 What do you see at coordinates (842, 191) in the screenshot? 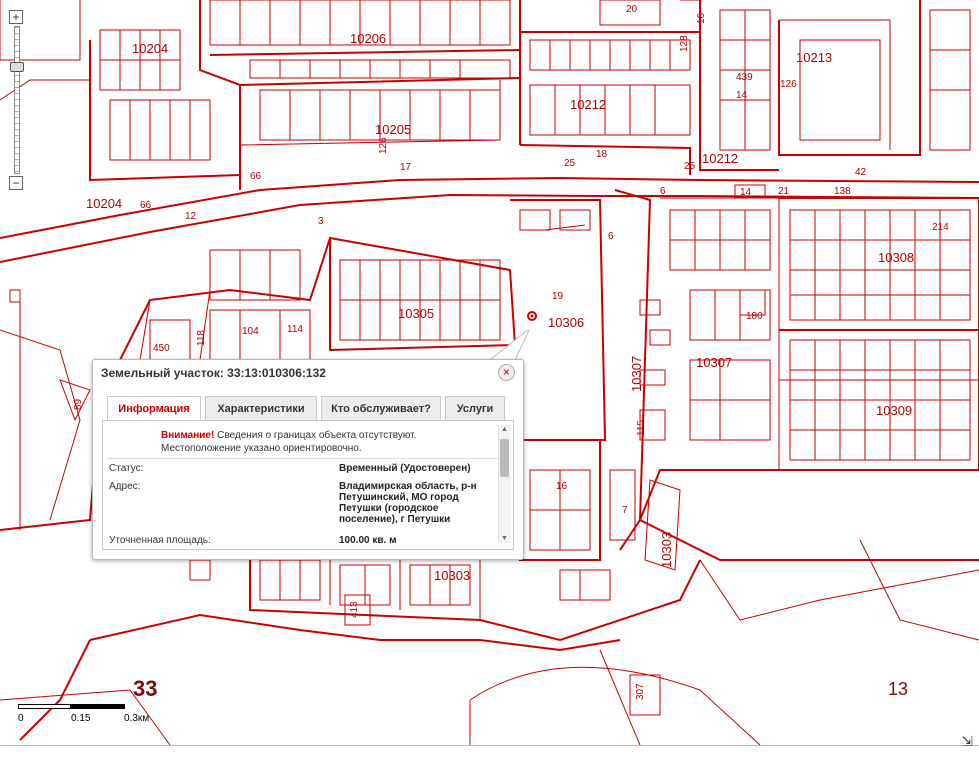
I see `parcel-number: 138` at bounding box center [842, 191].